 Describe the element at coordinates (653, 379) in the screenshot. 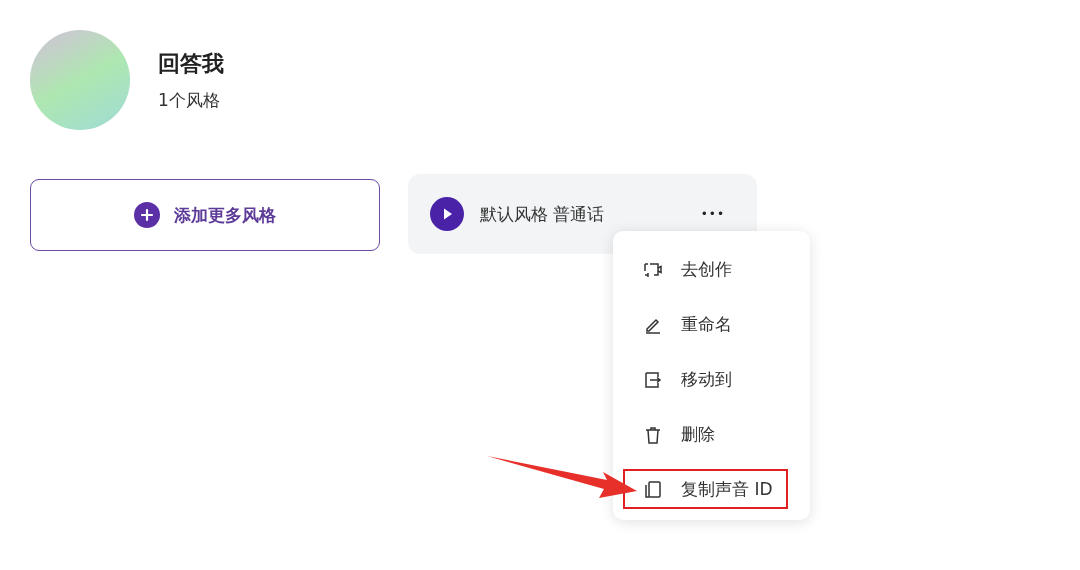

I see `move-icon` at that location.